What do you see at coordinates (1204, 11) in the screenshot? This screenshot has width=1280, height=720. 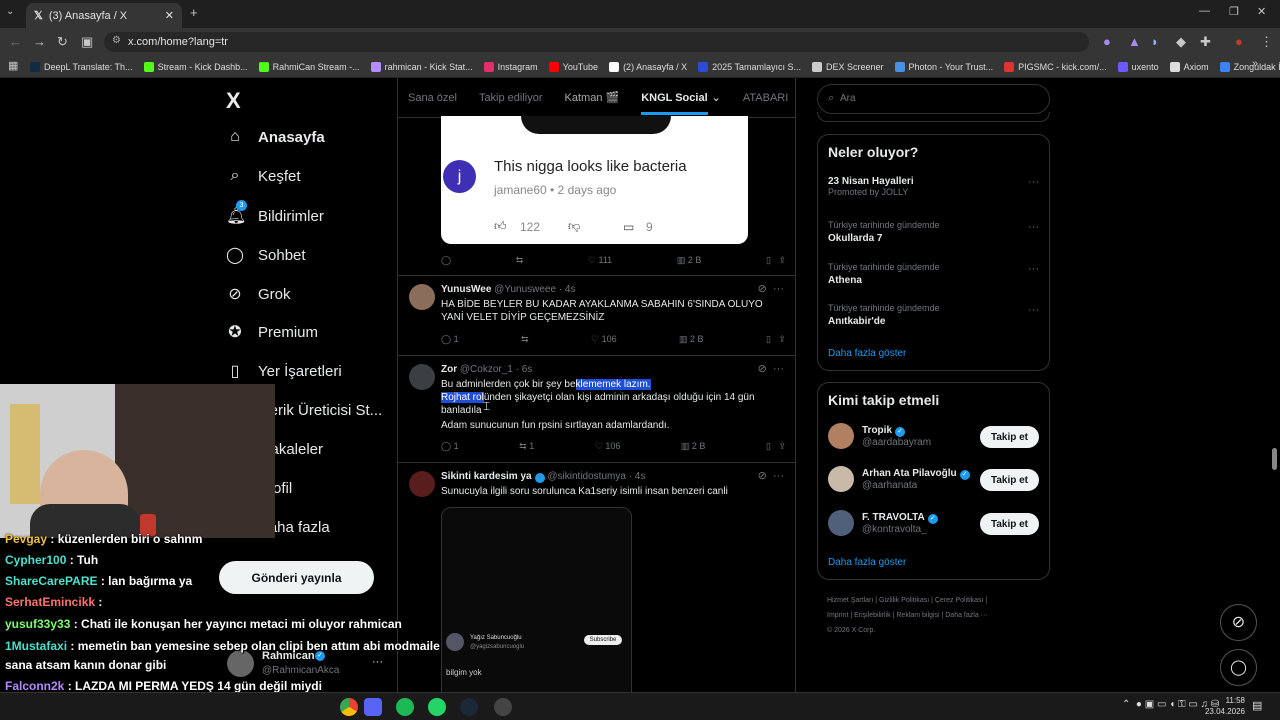 I see `minimize-icon: —` at bounding box center [1204, 11].